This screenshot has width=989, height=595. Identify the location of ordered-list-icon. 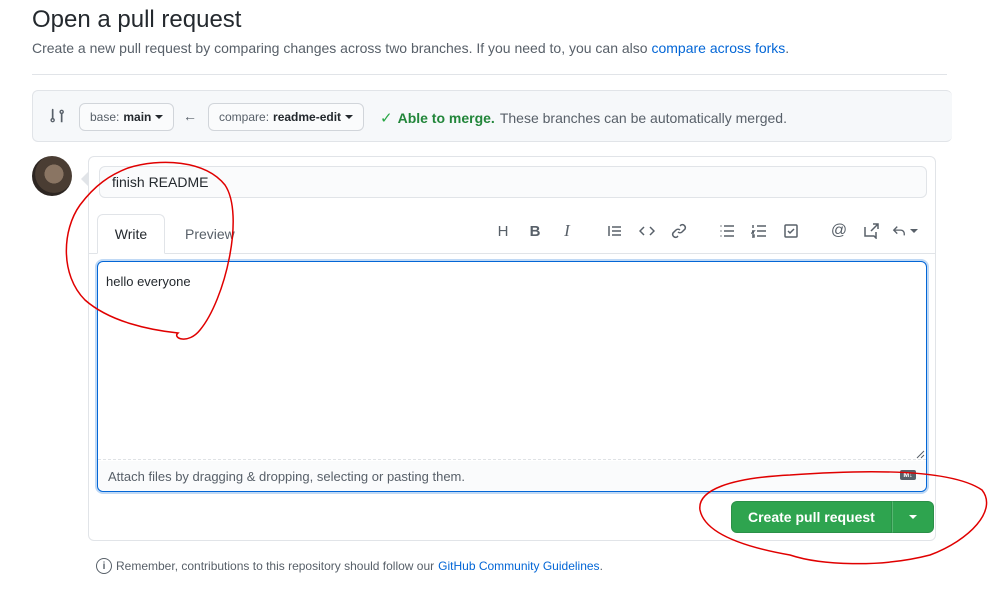
(759, 231).